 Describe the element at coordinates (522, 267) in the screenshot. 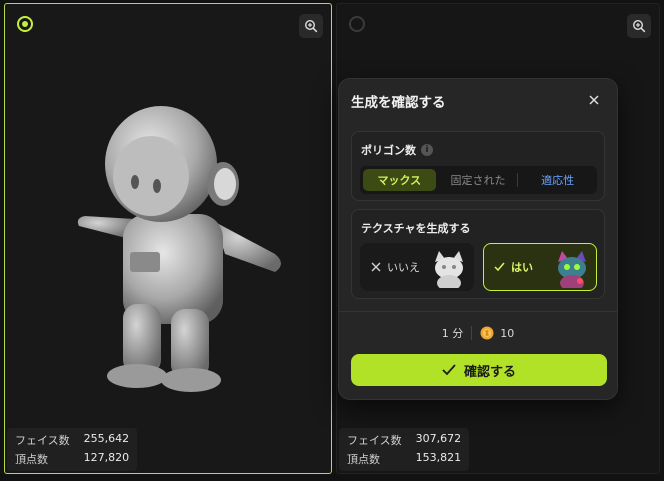

I see `texture-yes-label: はい` at that location.